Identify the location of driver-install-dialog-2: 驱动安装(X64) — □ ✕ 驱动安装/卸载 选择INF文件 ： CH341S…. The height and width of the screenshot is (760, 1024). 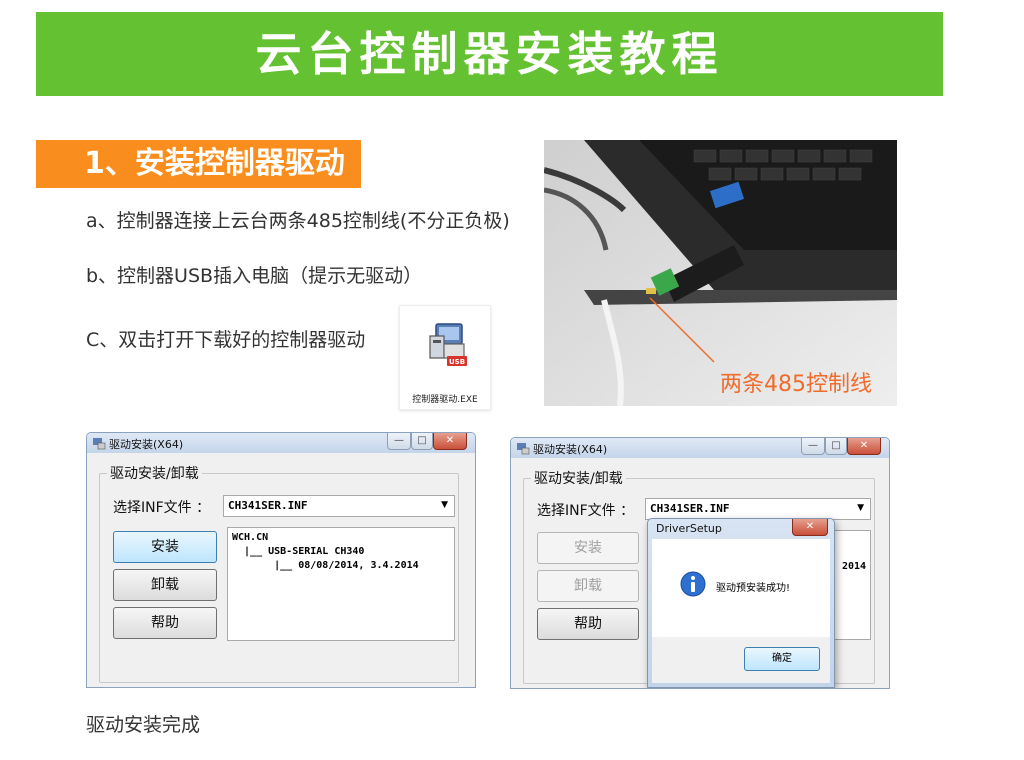
(700, 563).